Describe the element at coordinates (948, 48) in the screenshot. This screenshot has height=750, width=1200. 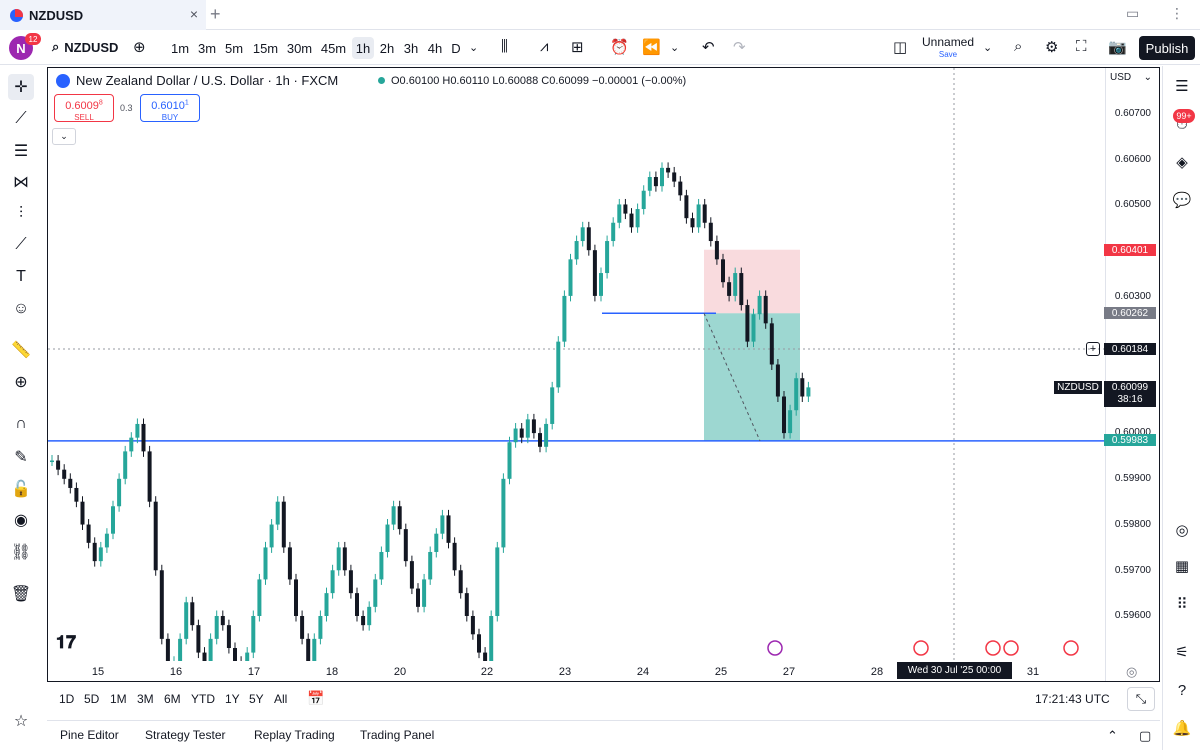
I see `layout-name: Unnamed Save` at that location.